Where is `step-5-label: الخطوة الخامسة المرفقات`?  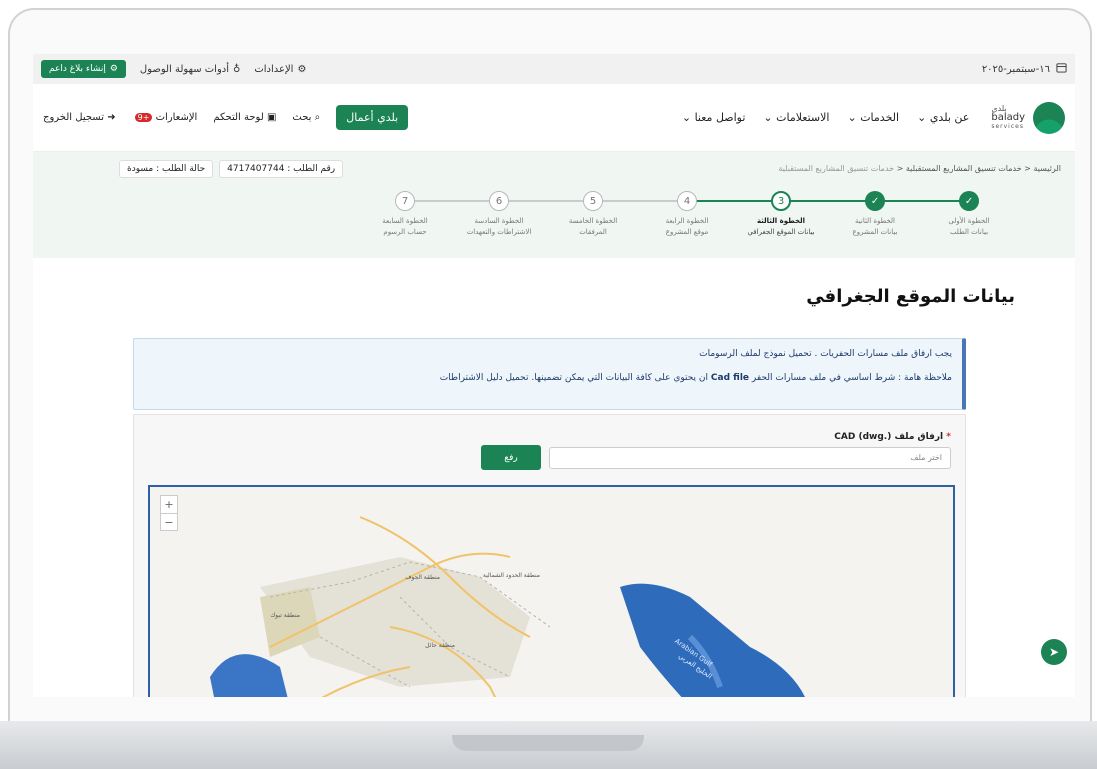 step-5-label: الخطوة الخامسة المرفقات is located at coordinates (593, 227).